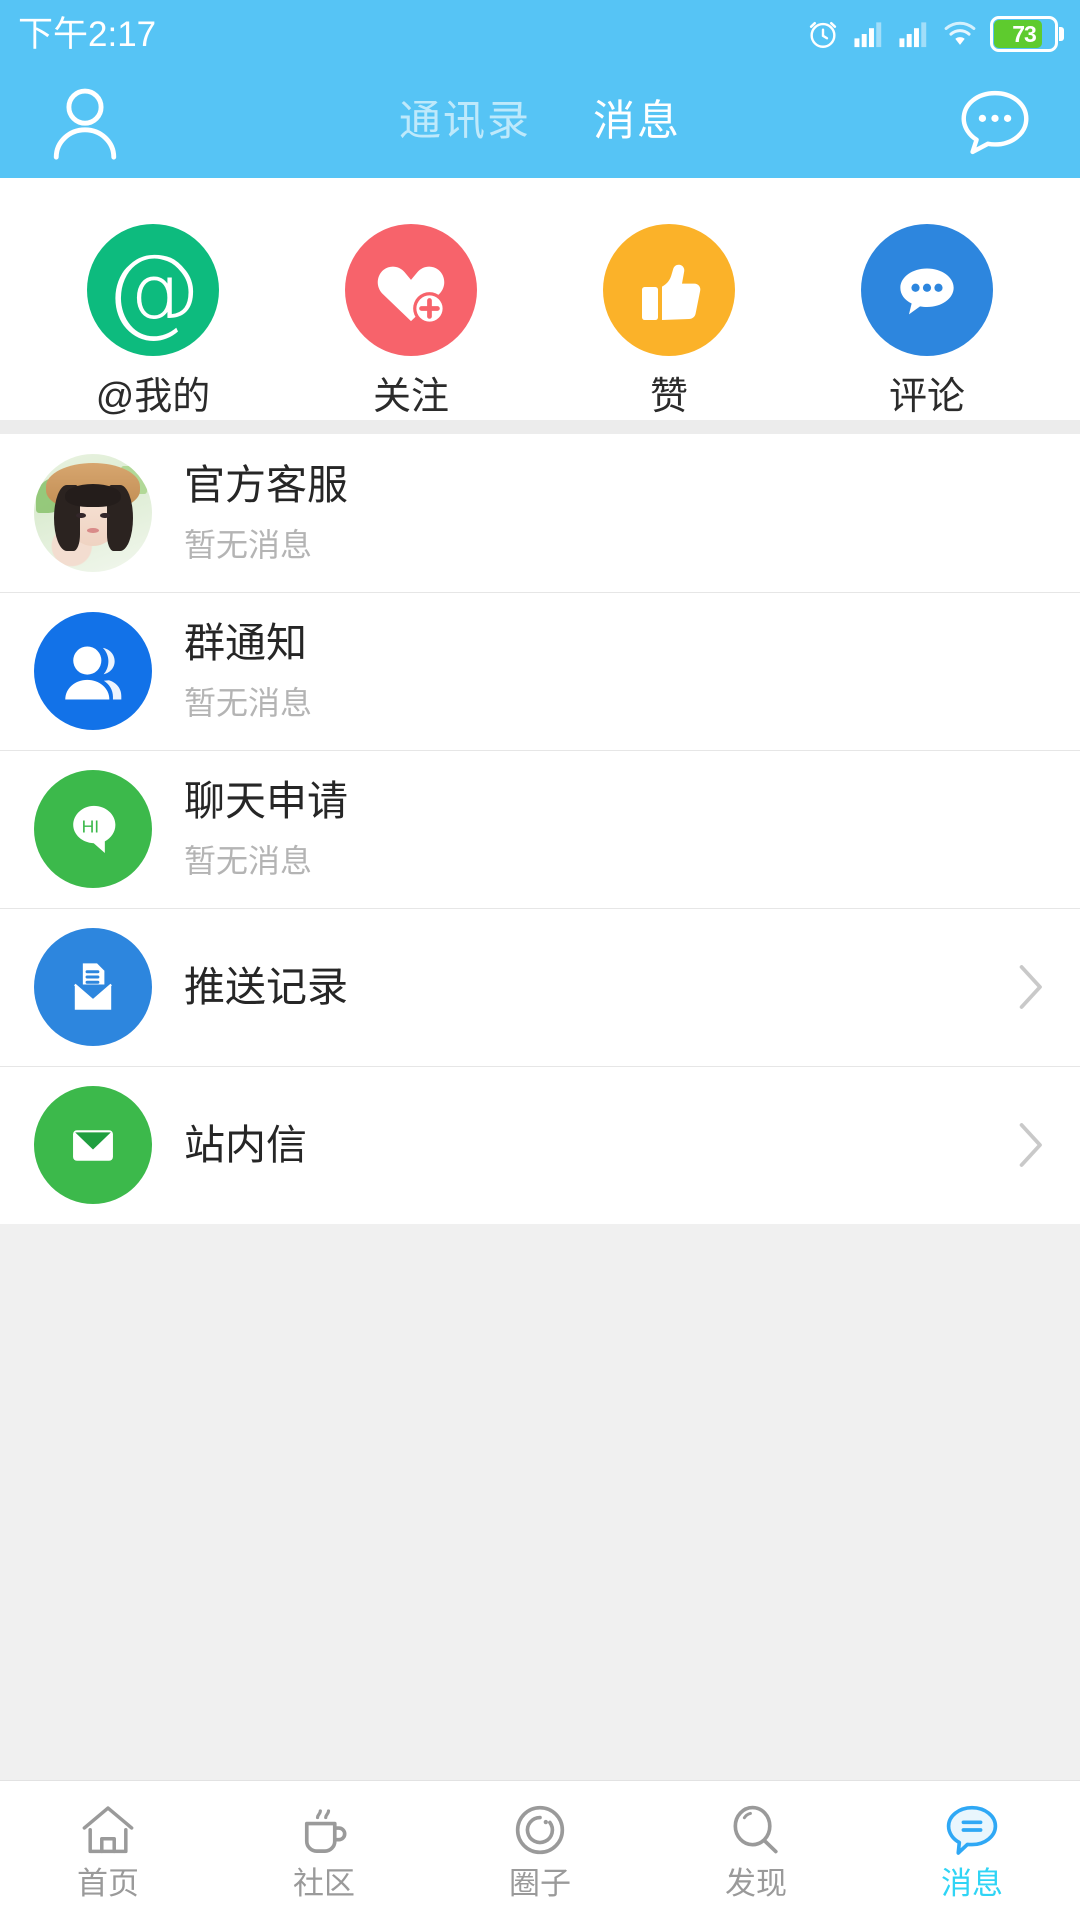 This screenshot has height=1920, width=1080. What do you see at coordinates (93, 513) in the screenshot?
I see `photo-avatar` at bounding box center [93, 513].